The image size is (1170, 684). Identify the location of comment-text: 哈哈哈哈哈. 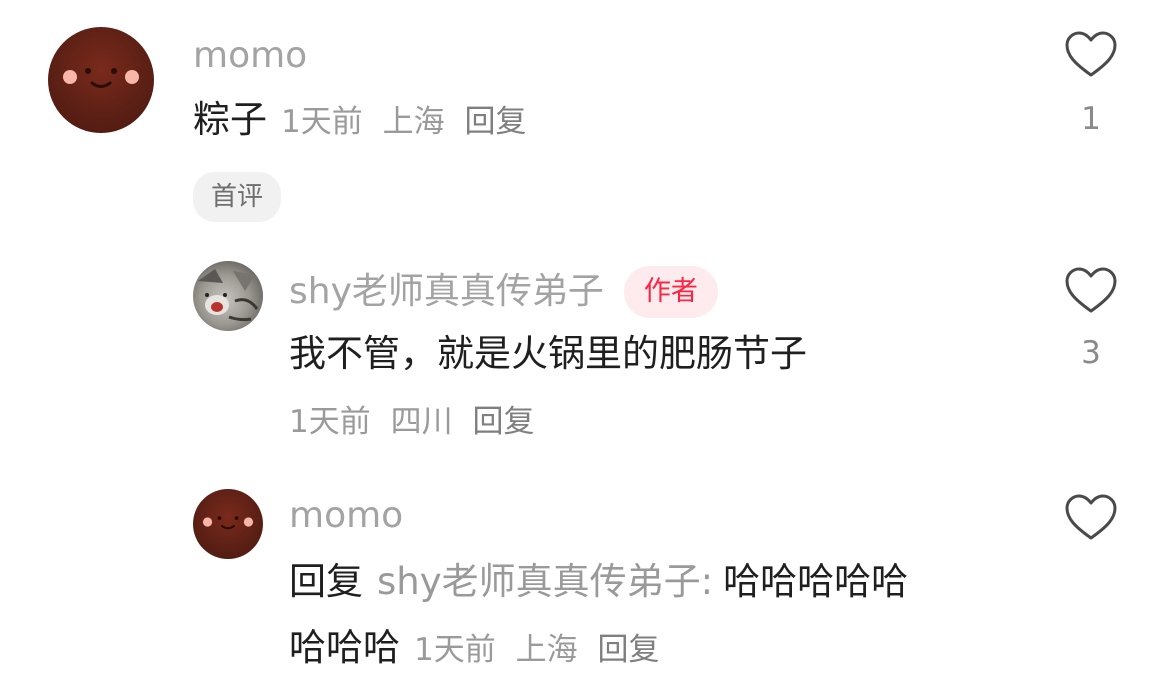
(816, 581).